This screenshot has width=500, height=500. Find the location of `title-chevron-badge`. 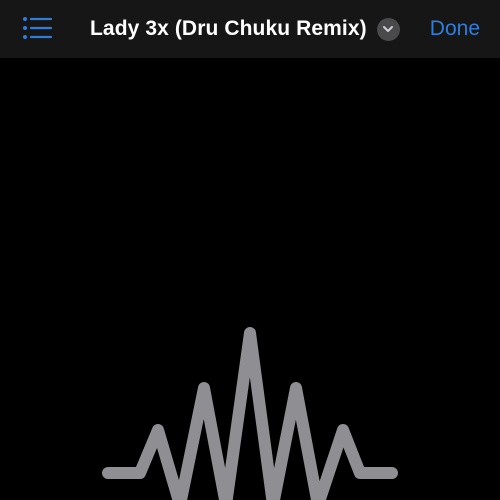

title-chevron-badge is located at coordinates (388, 29).